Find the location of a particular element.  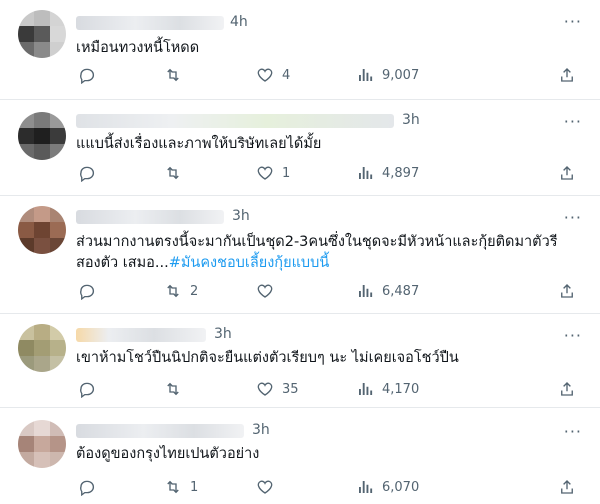

timestamp: 4h is located at coordinates (239, 22).